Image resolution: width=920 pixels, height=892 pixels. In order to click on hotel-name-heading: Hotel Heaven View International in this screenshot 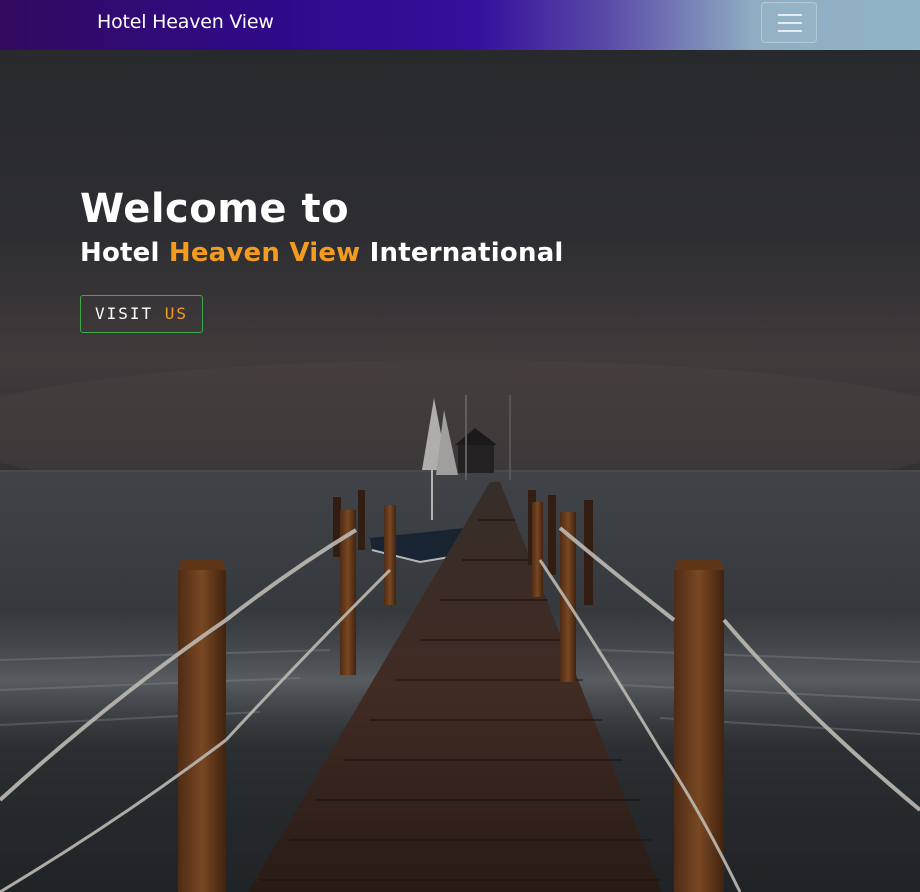, I will do `click(322, 253)`.